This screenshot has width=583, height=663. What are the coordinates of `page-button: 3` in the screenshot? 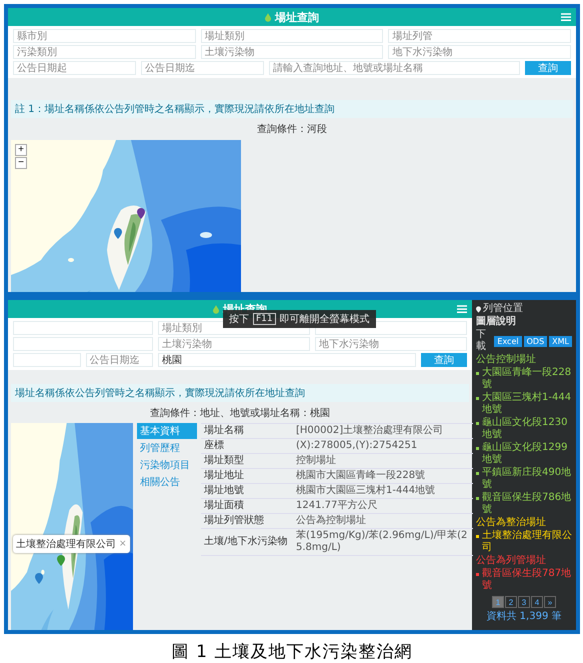 It's located at (524, 602).